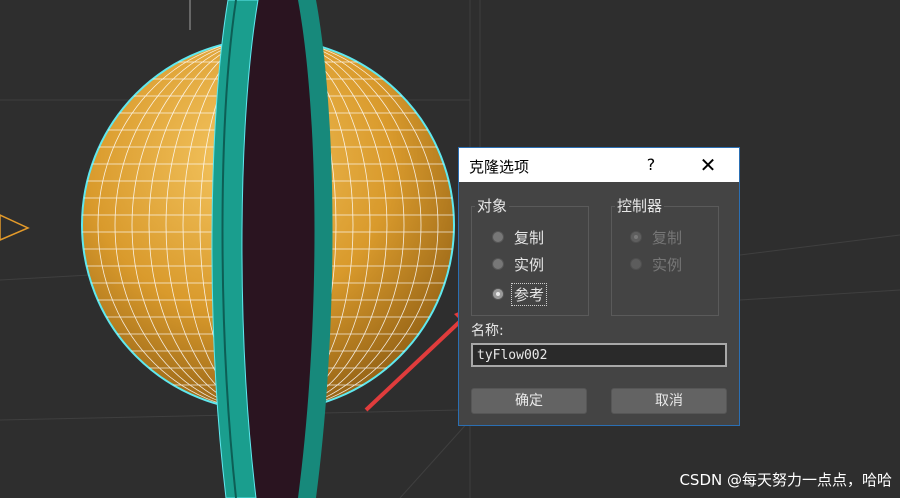 Image resolution: width=900 pixels, height=498 pixels. What do you see at coordinates (529, 294) in the screenshot?
I see `object-reference-label: 参考` at bounding box center [529, 294].